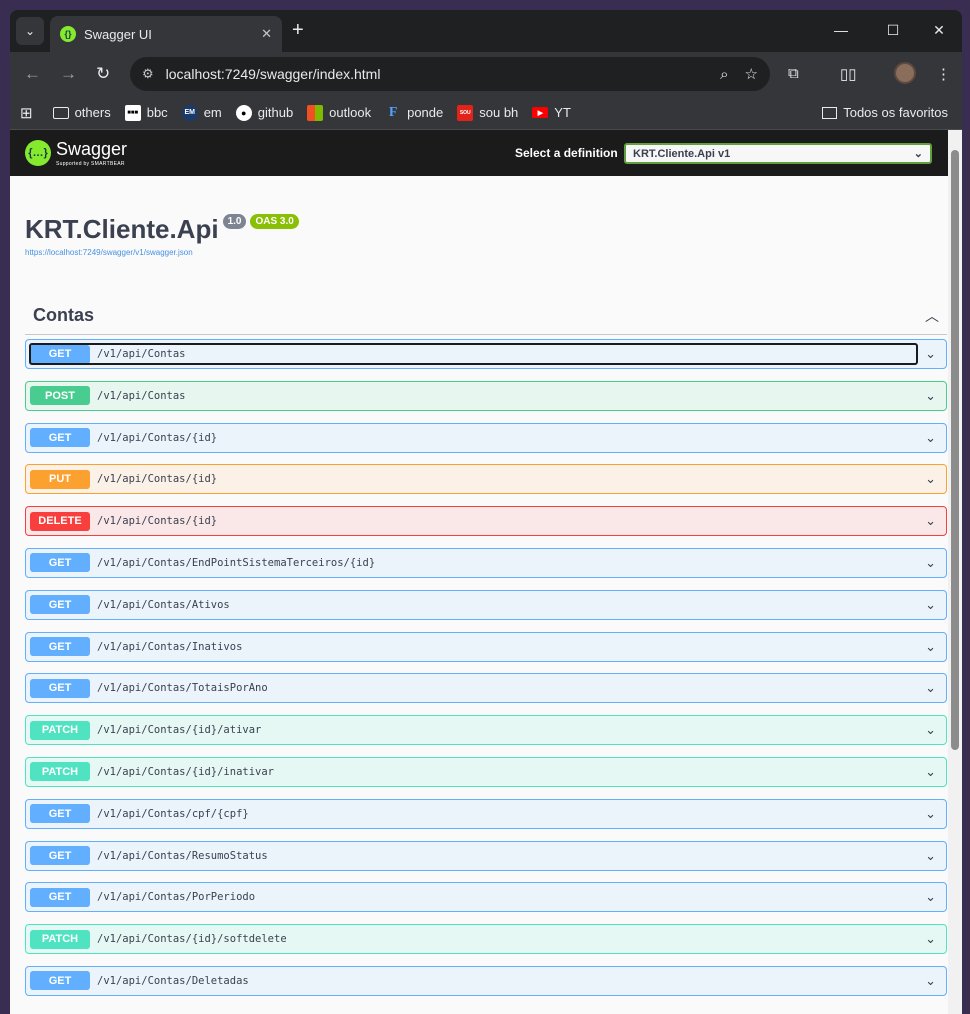 The width and height of the screenshot is (970, 1014). Describe the element at coordinates (486, 855) in the screenshot. I see `operation-get: GET/v1/api/Contas/ResumoStatus ⌄` at that location.